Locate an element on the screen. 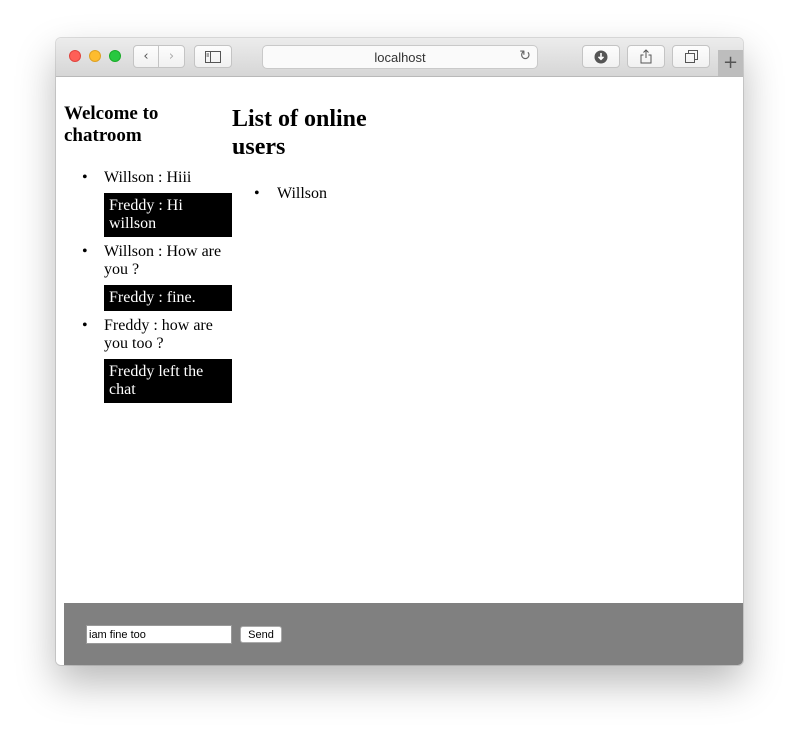 The width and height of the screenshot is (799, 740). message-item: Freddy : Hi willson is located at coordinates (168, 215).